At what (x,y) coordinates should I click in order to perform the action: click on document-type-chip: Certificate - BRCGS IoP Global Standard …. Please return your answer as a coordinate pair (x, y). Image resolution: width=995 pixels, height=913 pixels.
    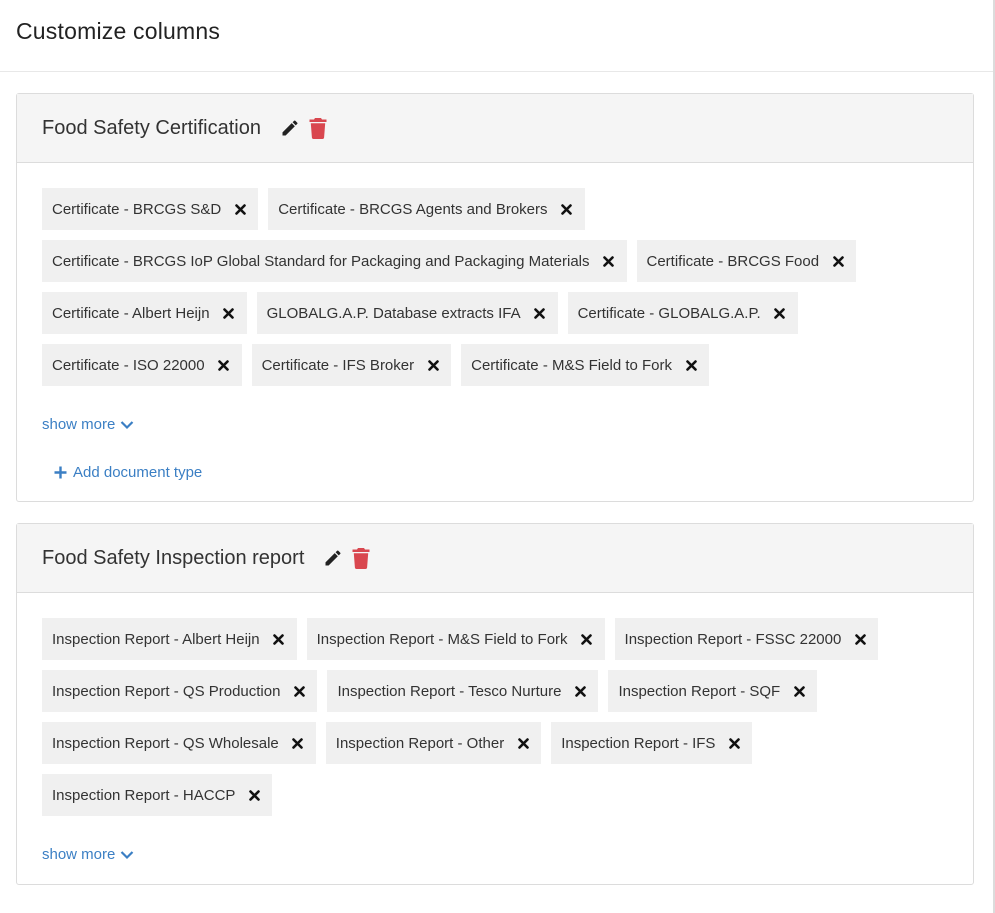
    Looking at the image, I should click on (334, 261).